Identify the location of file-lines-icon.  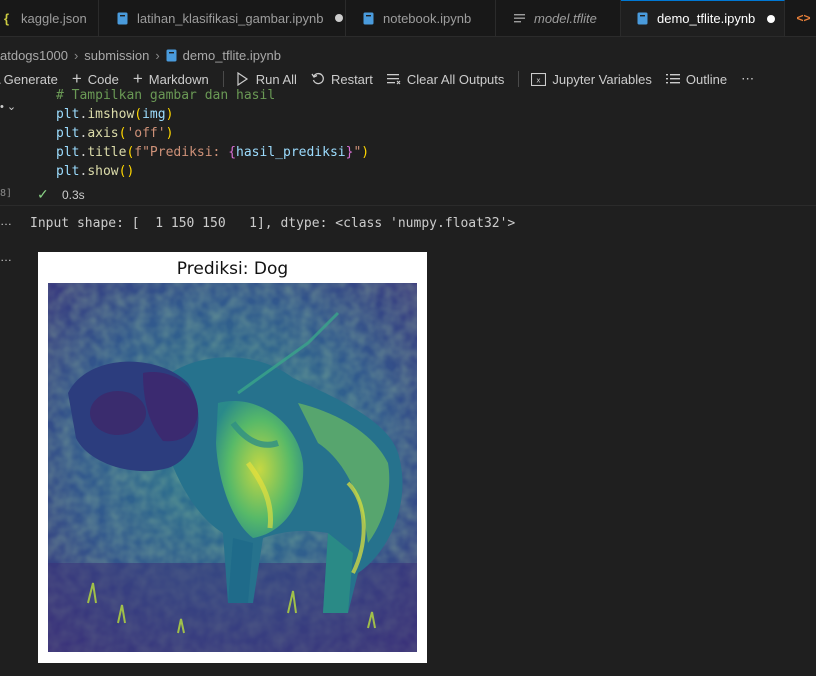
(519, 18).